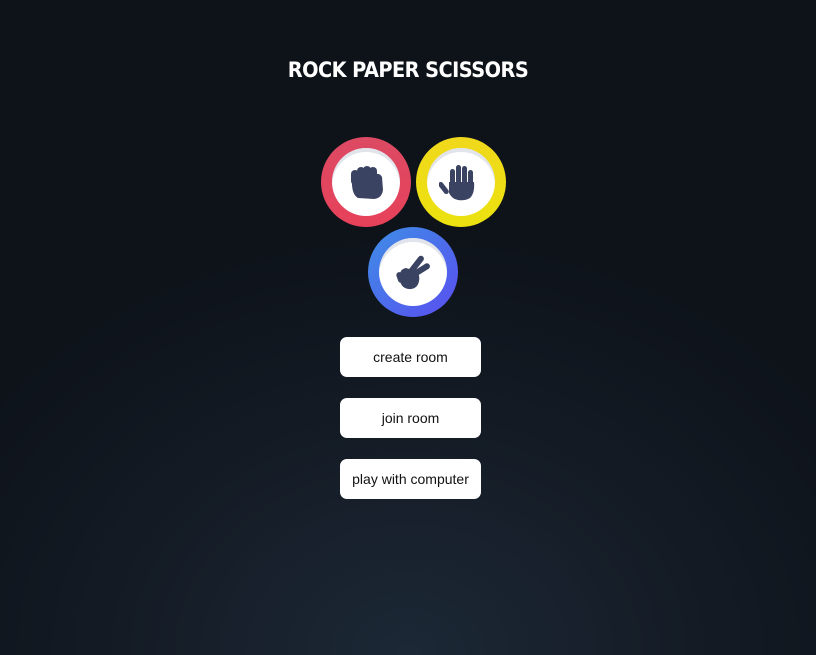 The height and width of the screenshot is (655, 816). I want to click on page-title: ROCK PAPER SCISSORS, so click(408, 70).